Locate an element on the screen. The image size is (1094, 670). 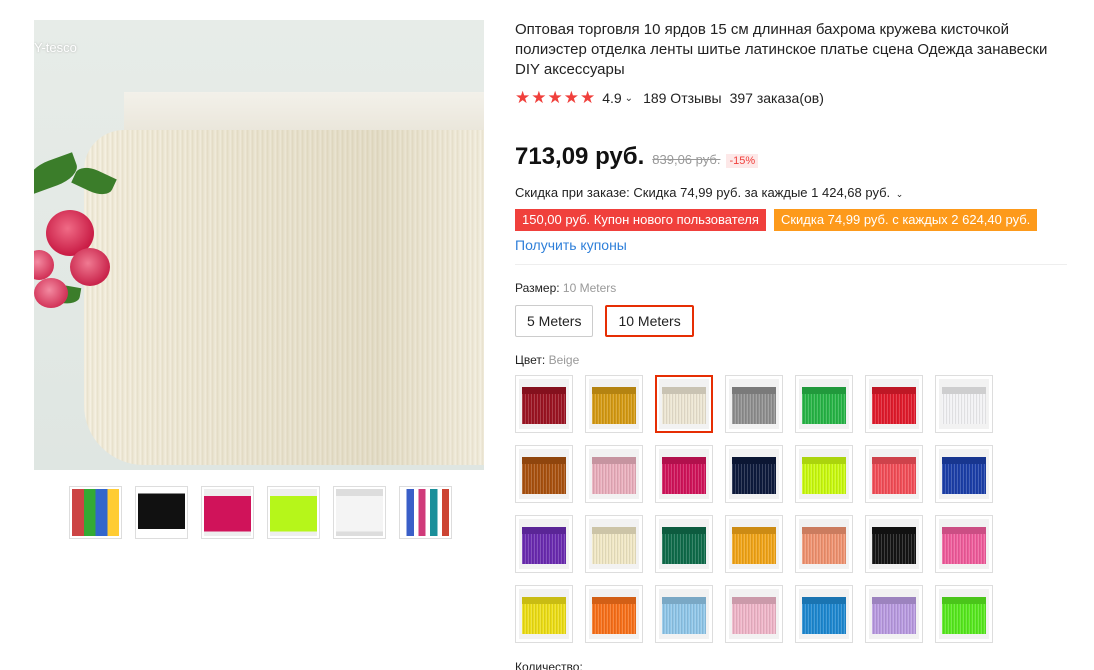
size-option-5-meters: 5 Meters is located at coordinates (554, 321).